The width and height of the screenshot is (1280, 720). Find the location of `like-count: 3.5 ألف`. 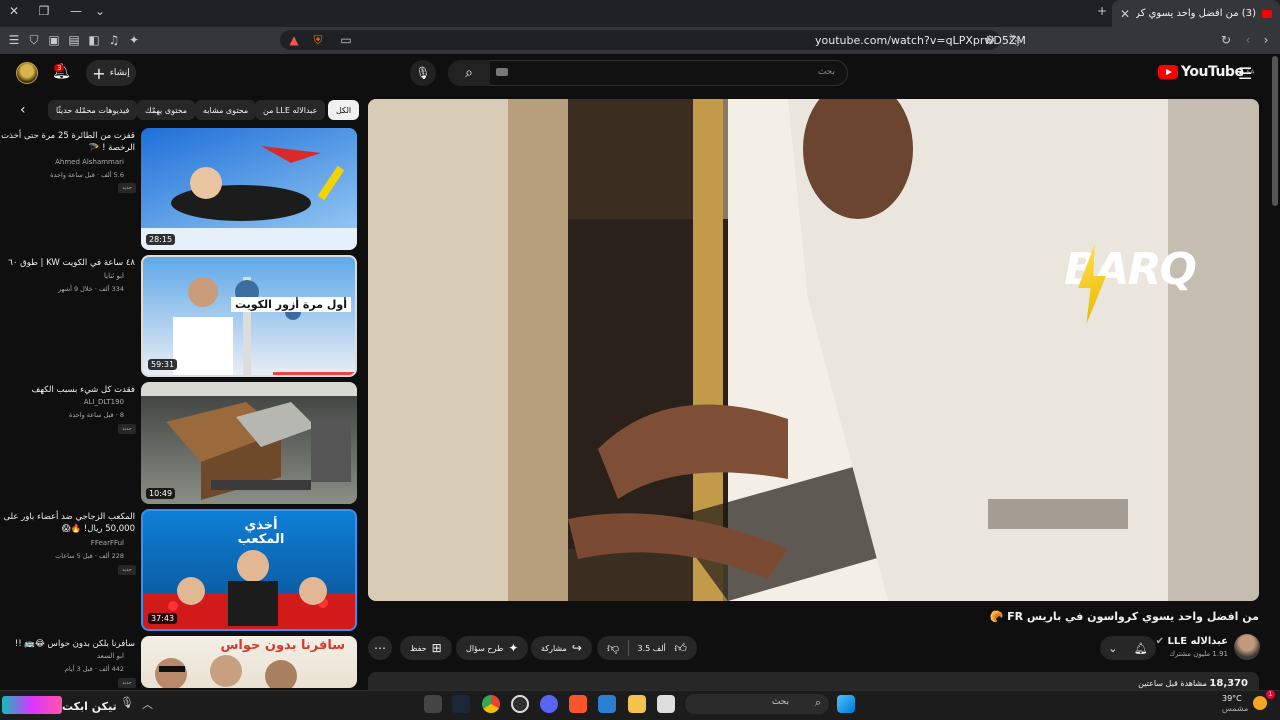

like-count: 3.5 ألف is located at coordinates (652, 648).